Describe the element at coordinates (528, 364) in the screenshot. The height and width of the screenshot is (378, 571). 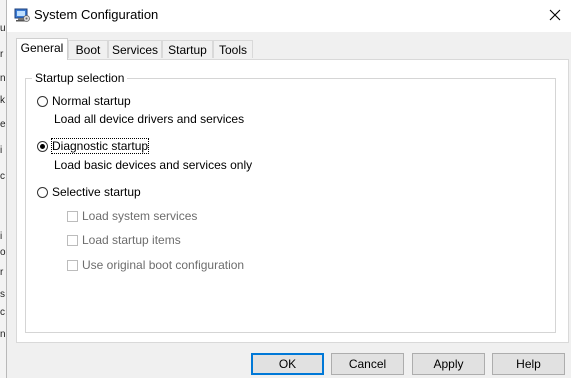
I see `help-button: Help` at that location.